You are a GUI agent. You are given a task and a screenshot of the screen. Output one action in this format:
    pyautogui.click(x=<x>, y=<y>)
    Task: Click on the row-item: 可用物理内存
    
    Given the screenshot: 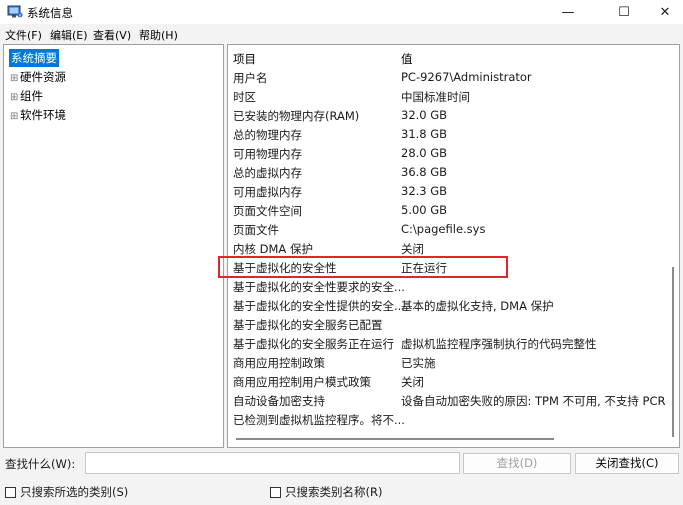 What is the action you would take?
    pyautogui.click(x=267, y=154)
    